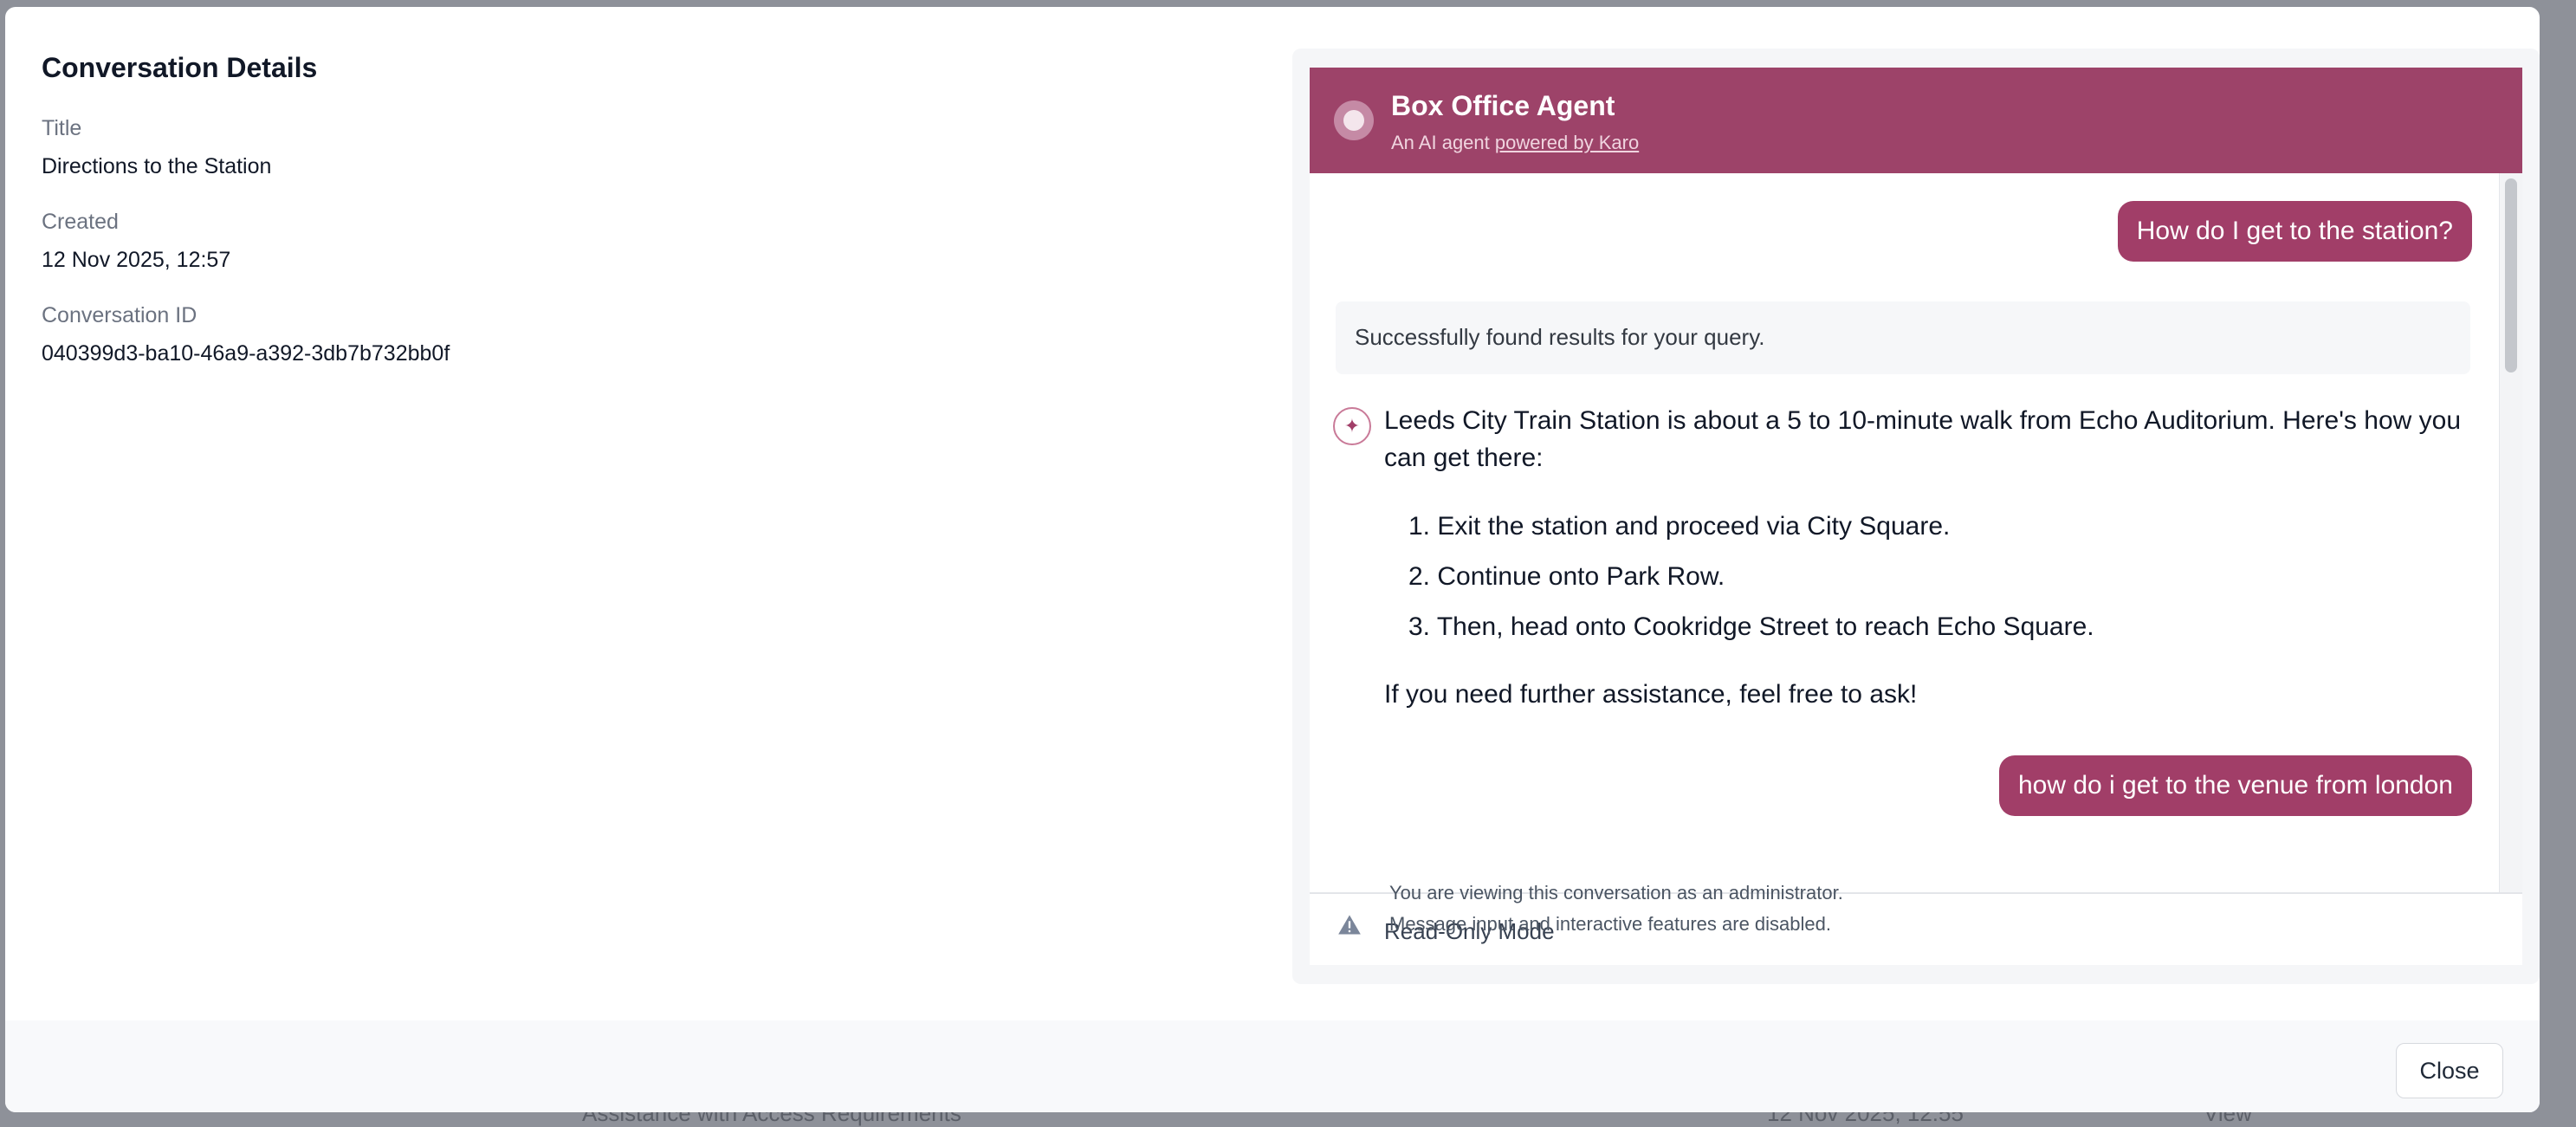 The width and height of the screenshot is (2576, 1127). What do you see at coordinates (2235, 785) in the screenshot?
I see `user-message: how do i get to the venue from london` at bounding box center [2235, 785].